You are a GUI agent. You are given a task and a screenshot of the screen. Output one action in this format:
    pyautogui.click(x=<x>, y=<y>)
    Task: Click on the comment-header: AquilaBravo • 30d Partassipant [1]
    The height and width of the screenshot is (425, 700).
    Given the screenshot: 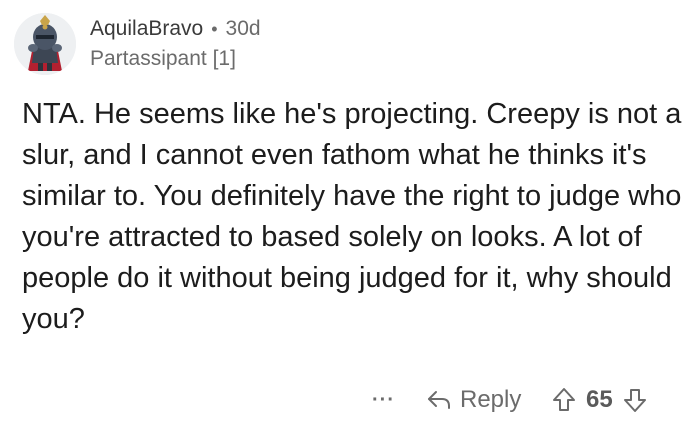 What is the action you would take?
    pyautogui.click(x=137, y=44)
    